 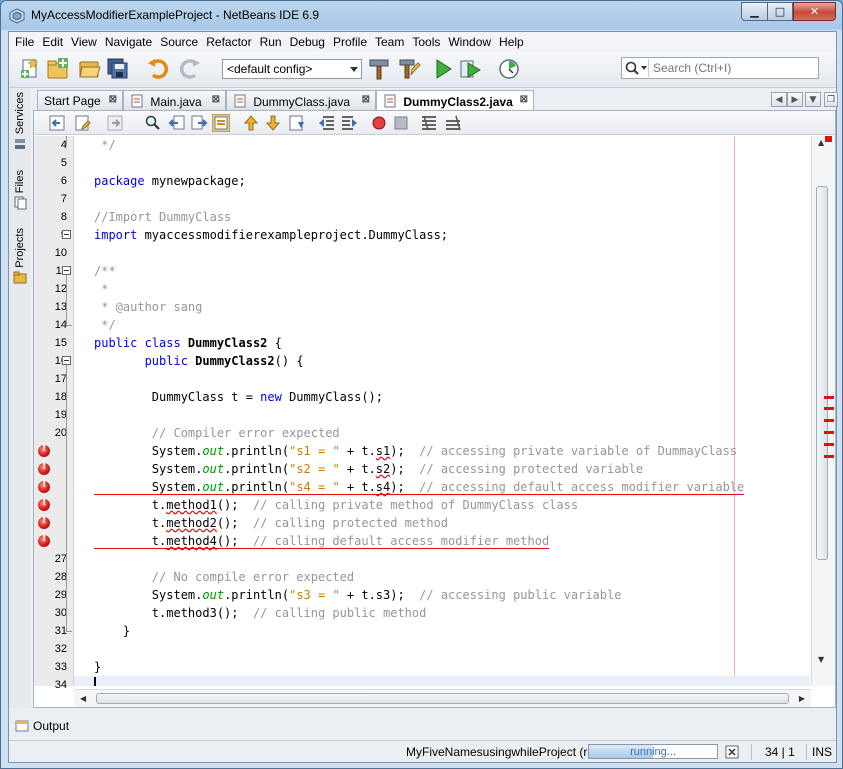 I want to click on menu-run: Run, so click(x=271, y=42).